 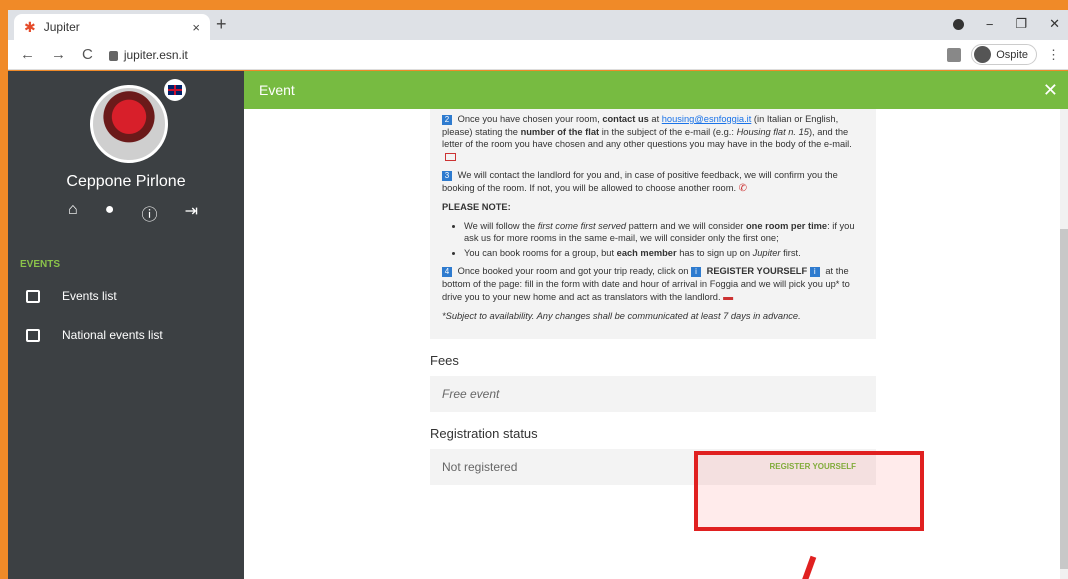 What do you see at coordinates (1050, 90) in the screenshot?
I see `close-icon: ✕` at bounding box center [1050, 90].